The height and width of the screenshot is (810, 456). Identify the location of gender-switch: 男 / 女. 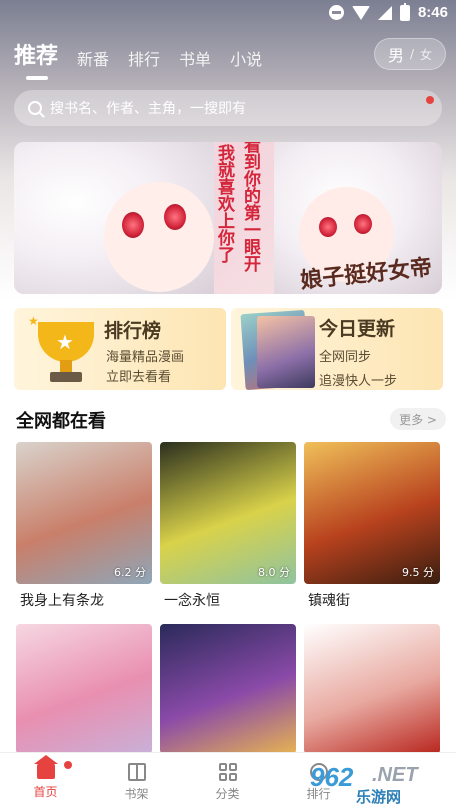
(410, 54).